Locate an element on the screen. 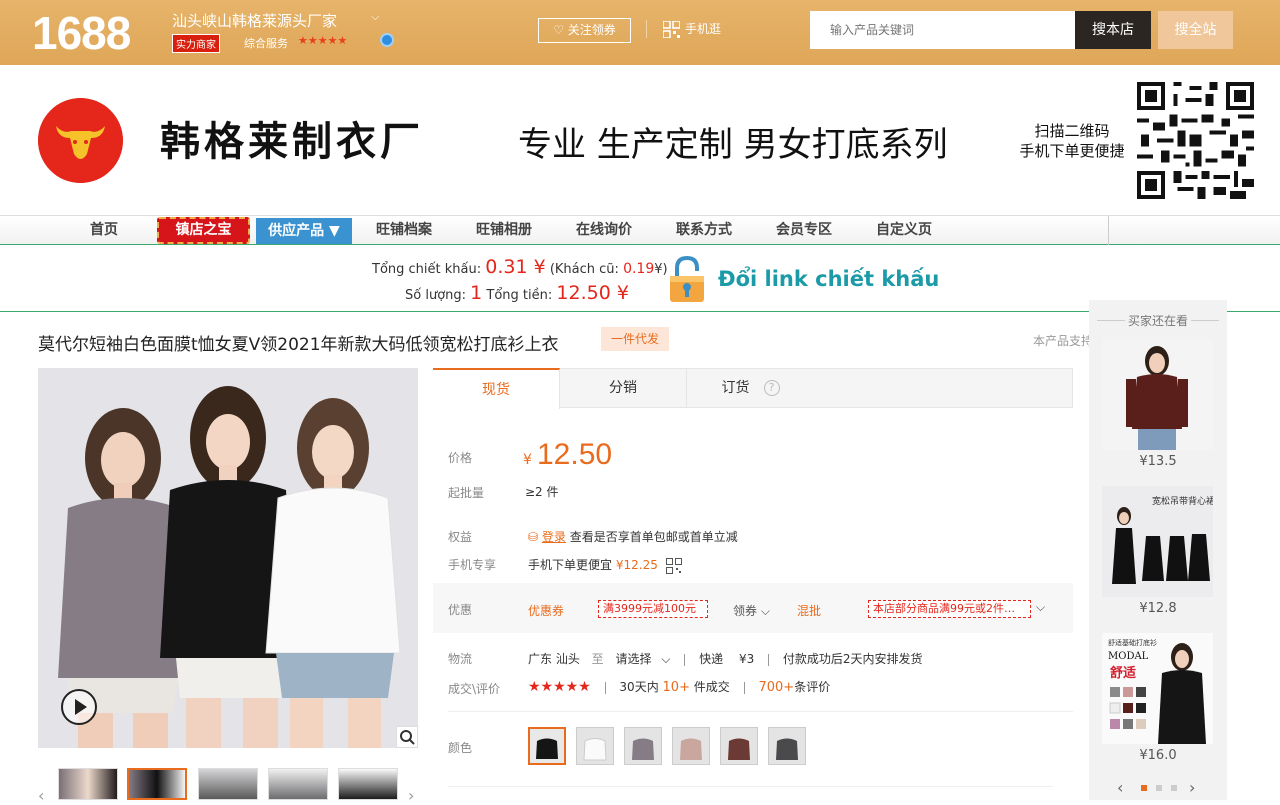 The height and width of the screenshot is (805, 1280). claim-coupon-button: 领券 ⌵ is located at coordinates (751, 610).